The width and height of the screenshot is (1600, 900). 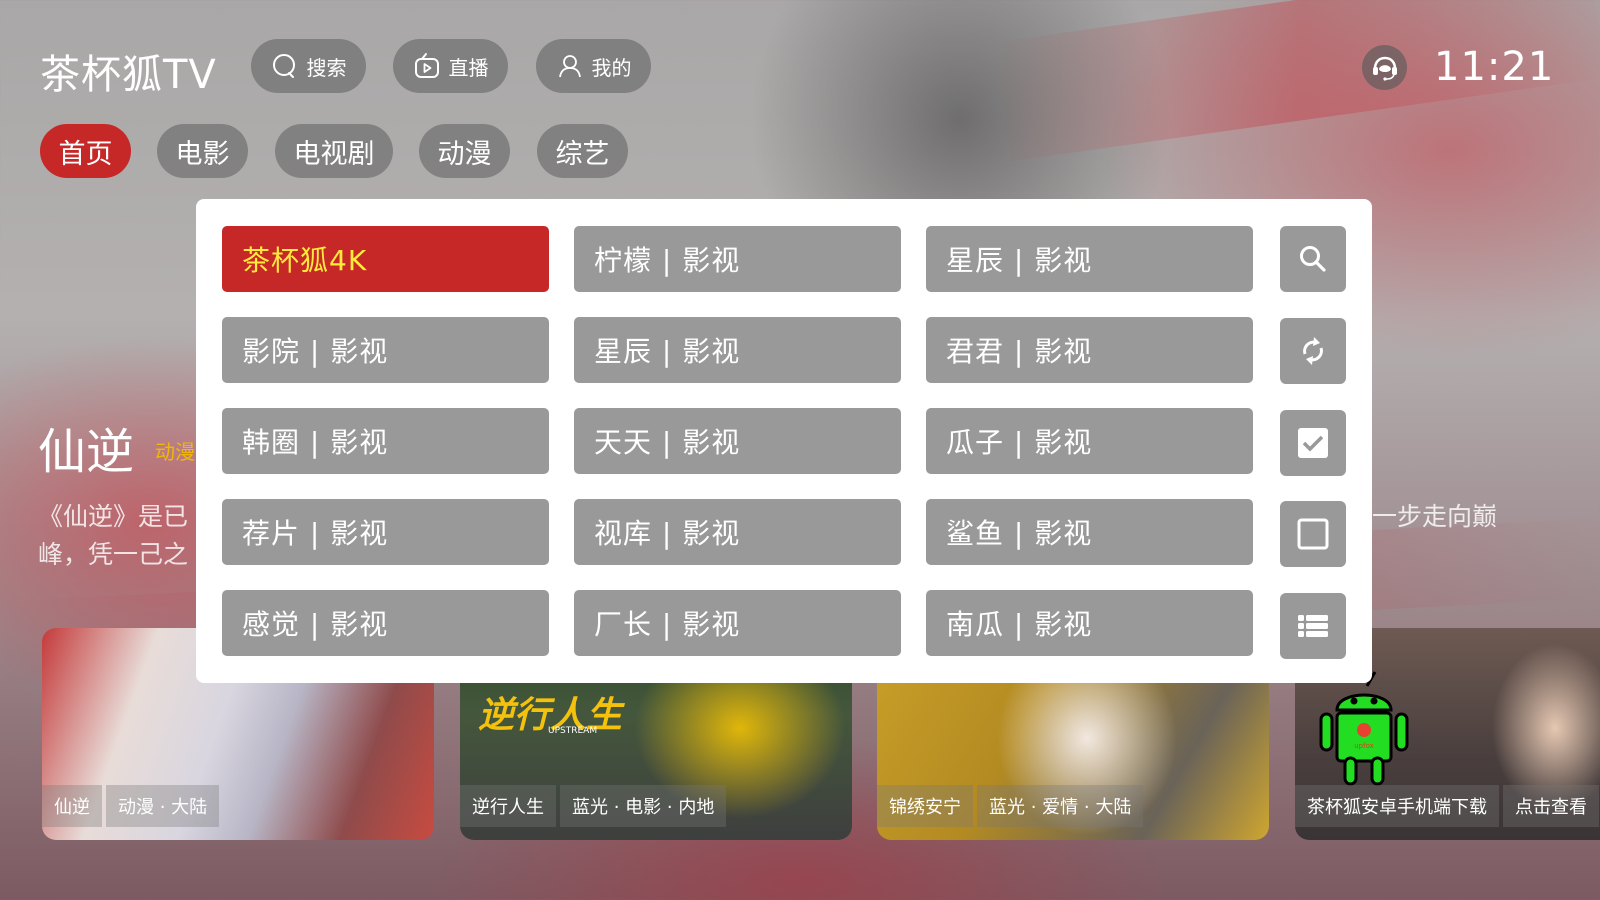 I want to click on source-option: 天天 | 影视, so click(x=737, y=441).